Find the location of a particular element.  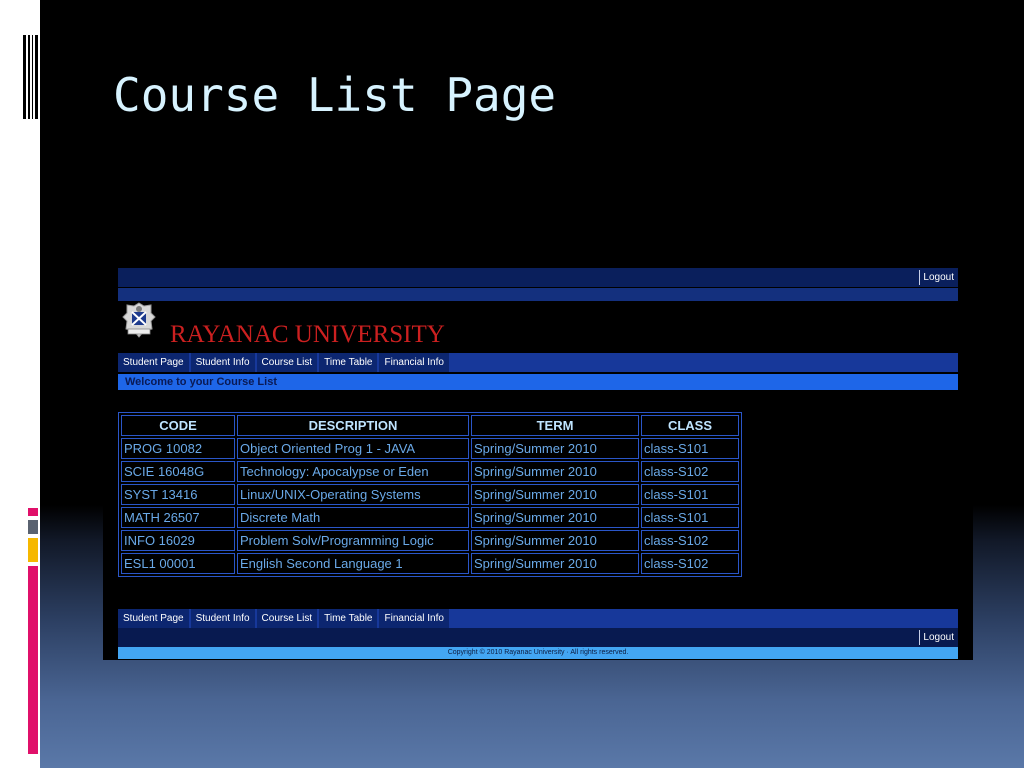

table-header-row: CODE DESCRIPTION TERM CLASS is located at coordinates (430, 425).